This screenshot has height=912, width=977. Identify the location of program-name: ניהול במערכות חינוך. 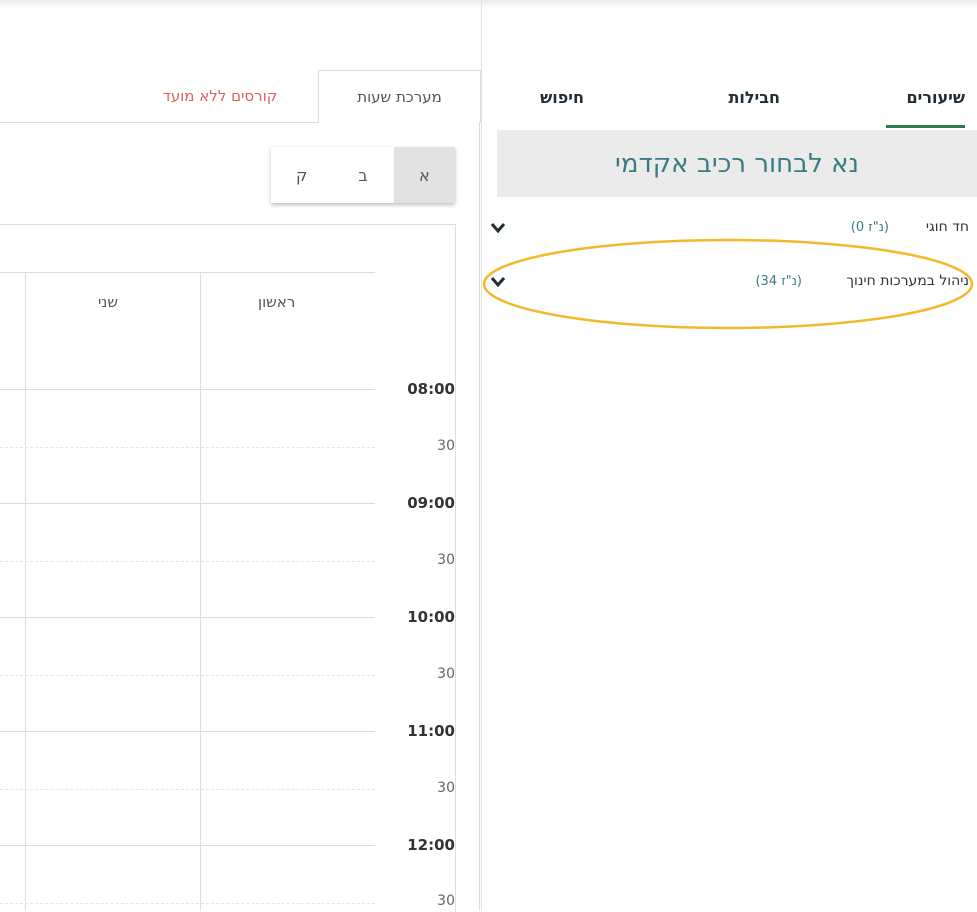
(907, 281).